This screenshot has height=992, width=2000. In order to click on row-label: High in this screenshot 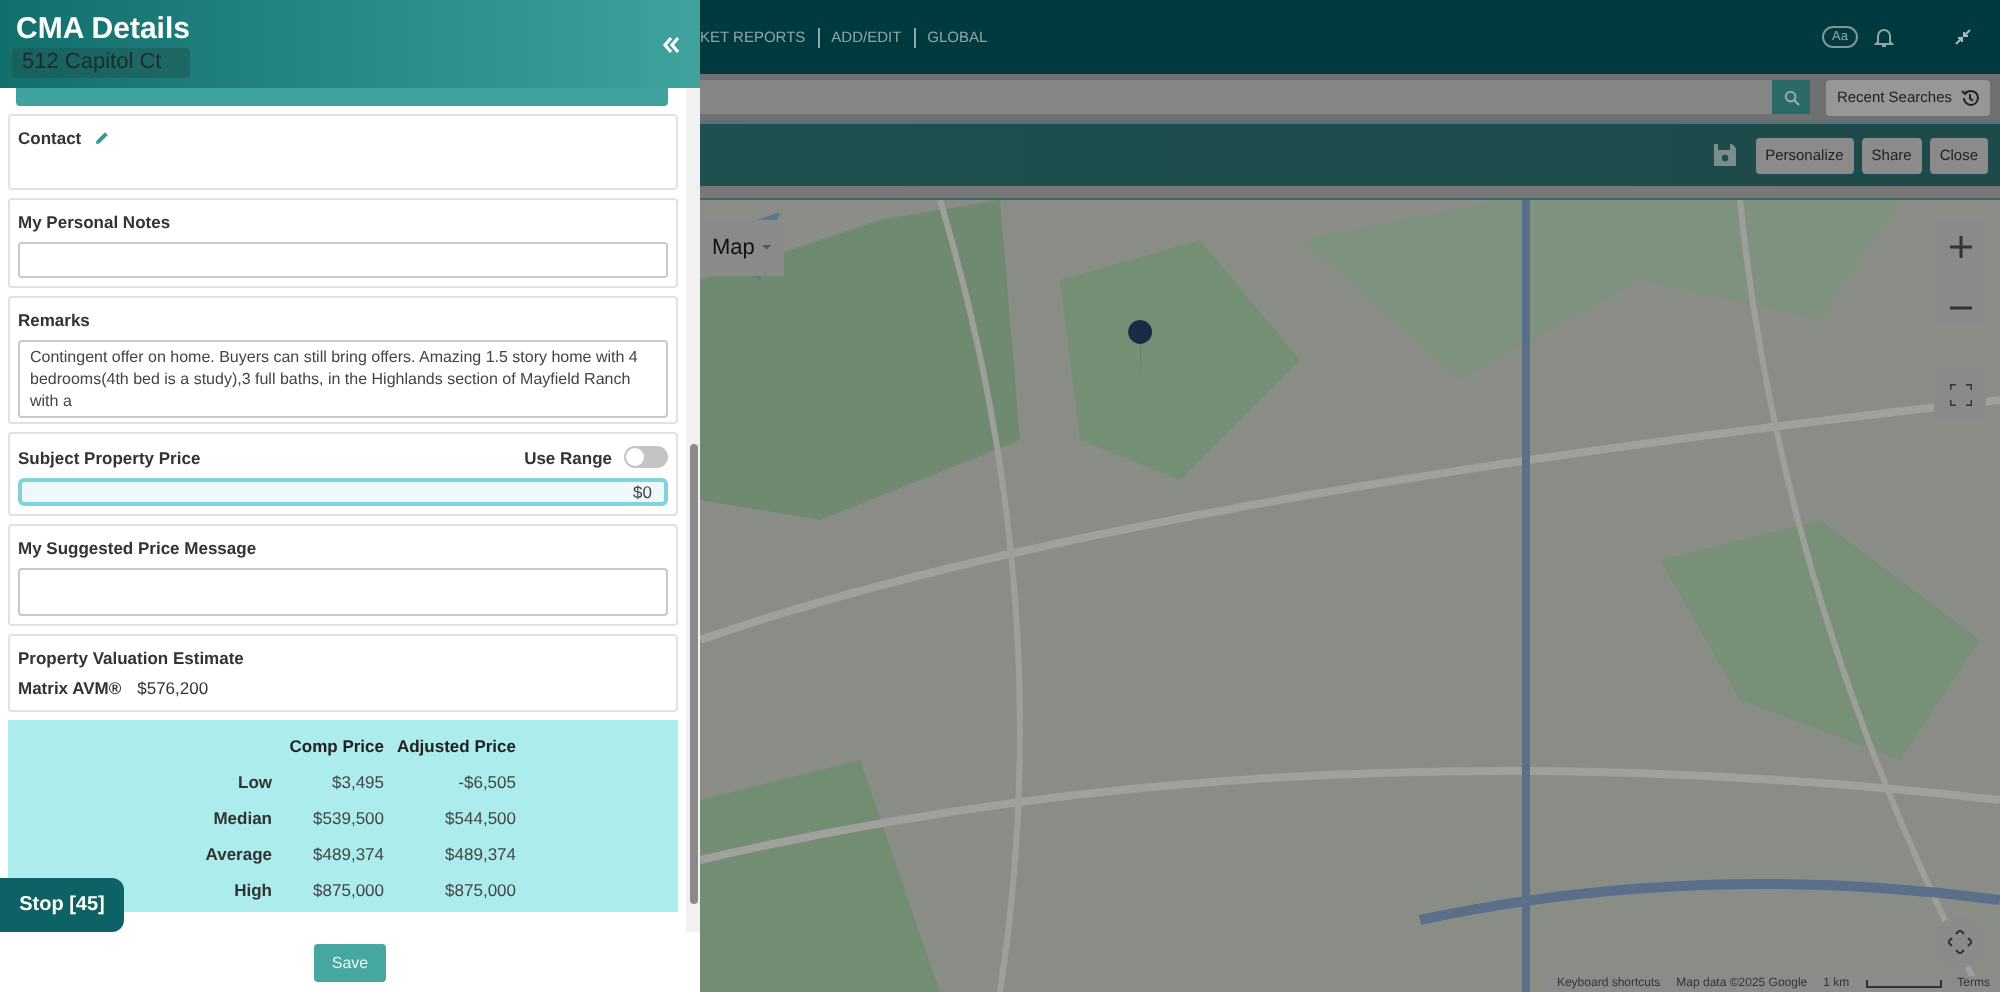, I will do `click(252, 890)`.